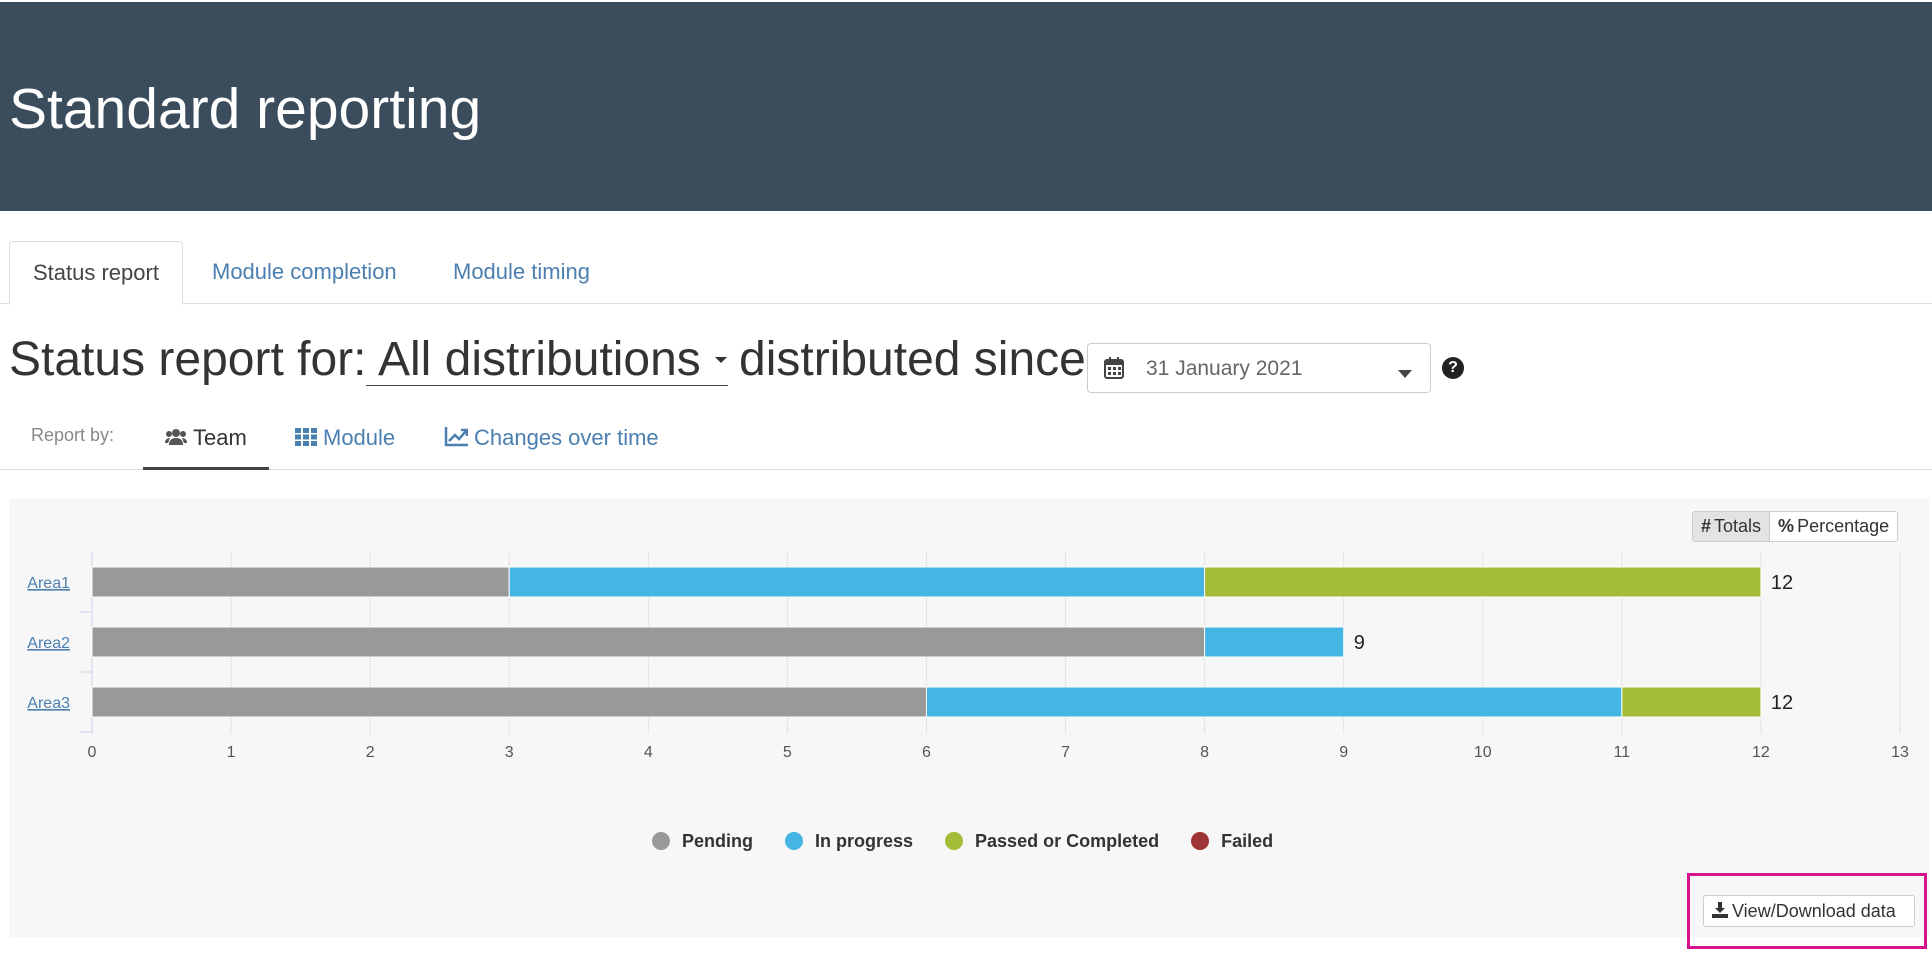  Describe the element at coordinates (1247, 840) in the screenshot. I see `legend-label: Failed` at that location.